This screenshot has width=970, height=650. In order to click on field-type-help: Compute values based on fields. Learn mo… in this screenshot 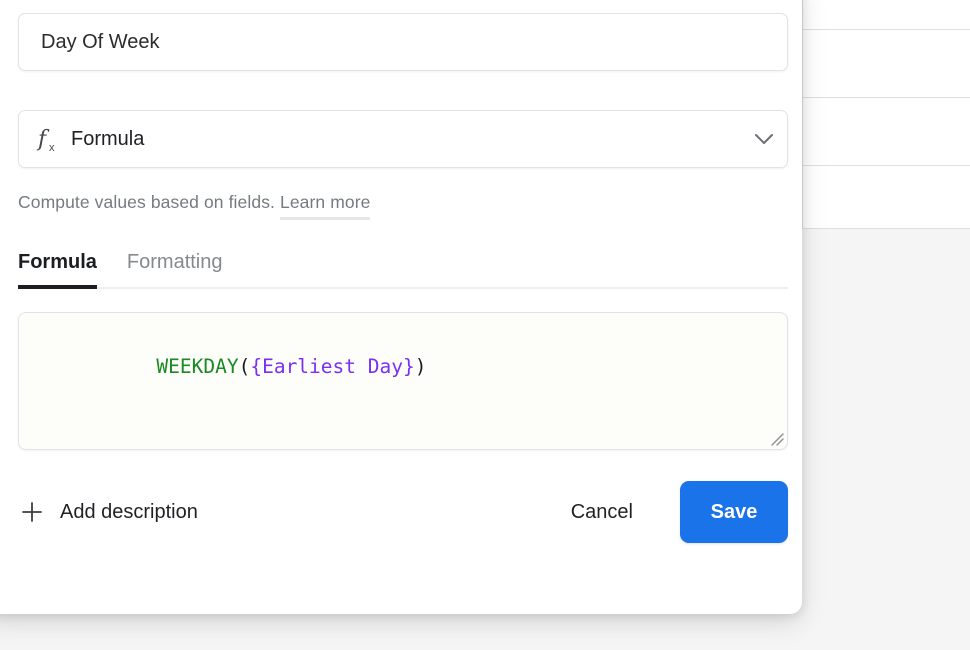, I will do `click(403, 206)`.